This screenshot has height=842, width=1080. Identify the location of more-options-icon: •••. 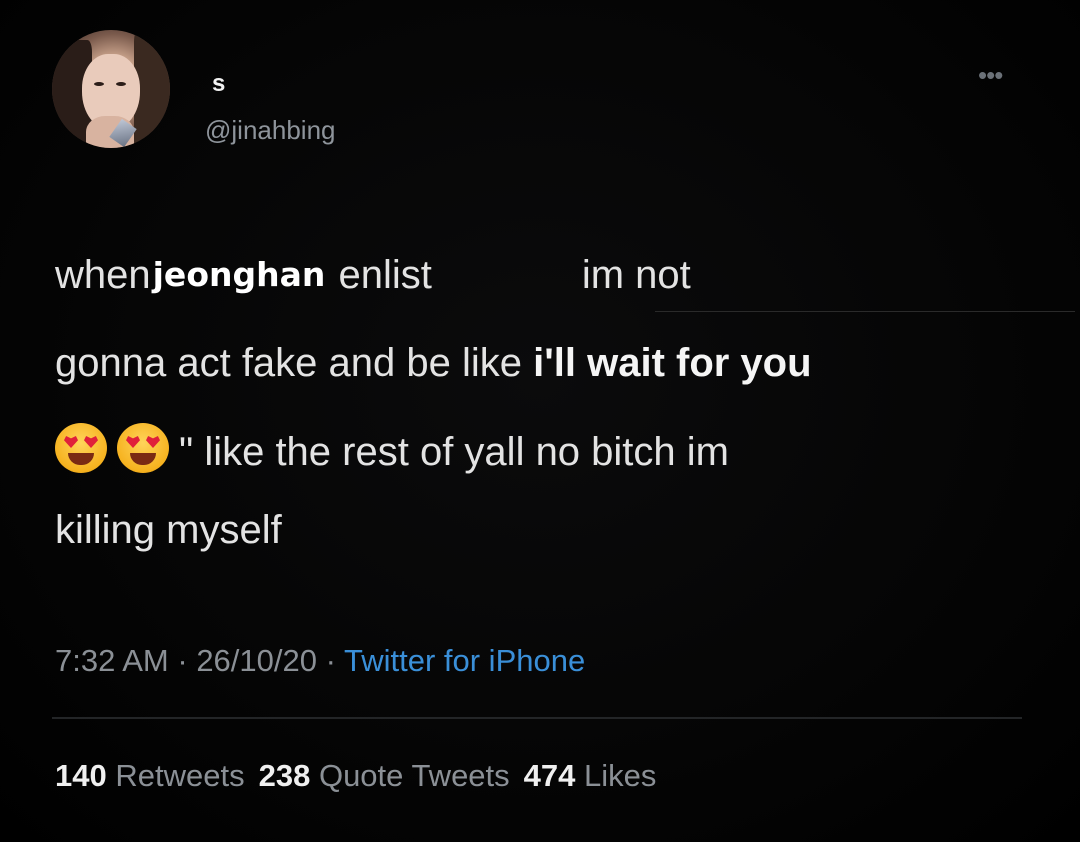
(990, 75).